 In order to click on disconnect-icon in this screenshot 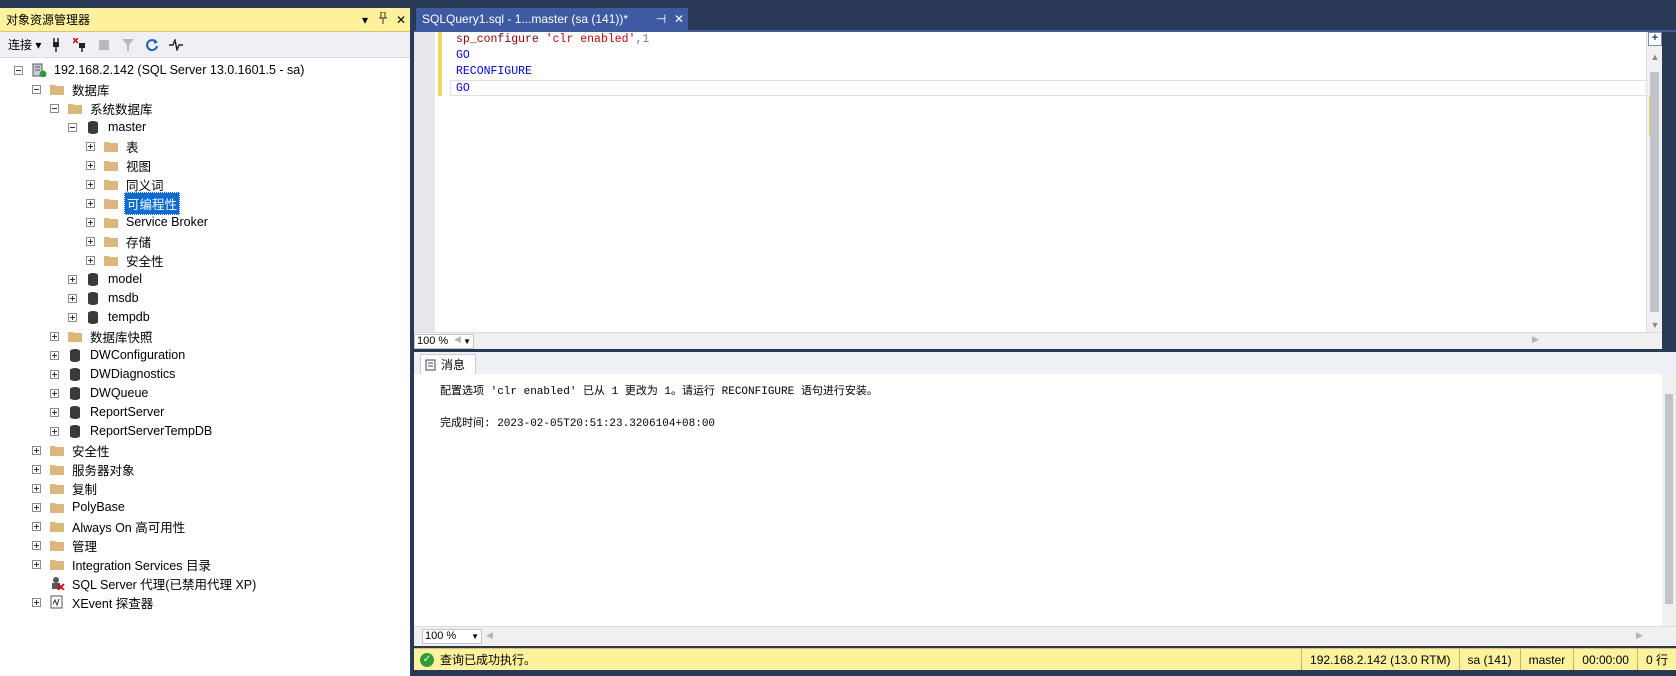, I will do `click(80, 45)`.